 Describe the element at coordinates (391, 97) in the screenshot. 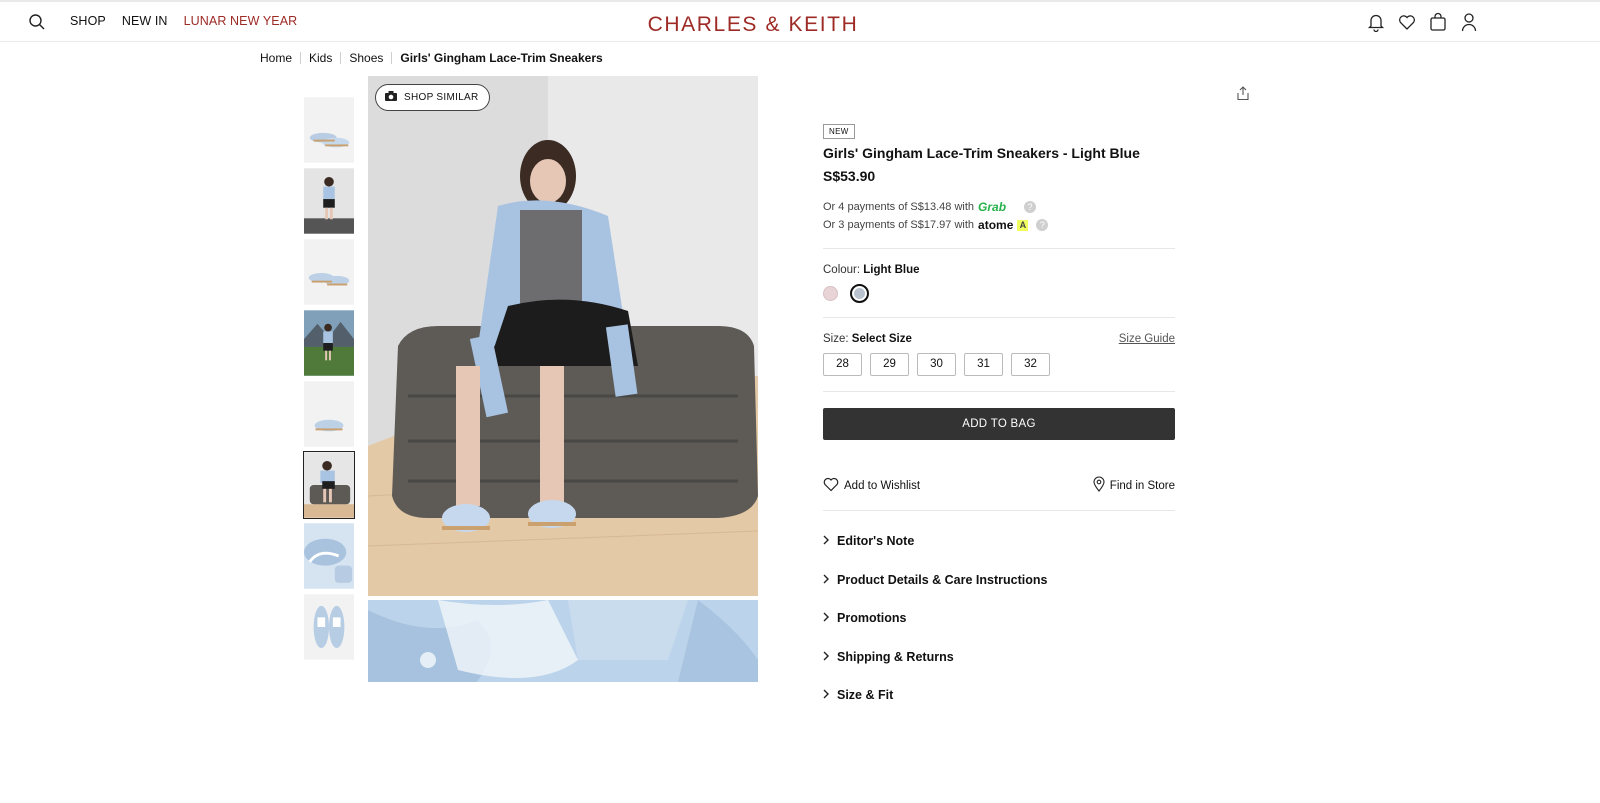

I see `camera-icon` at that location.